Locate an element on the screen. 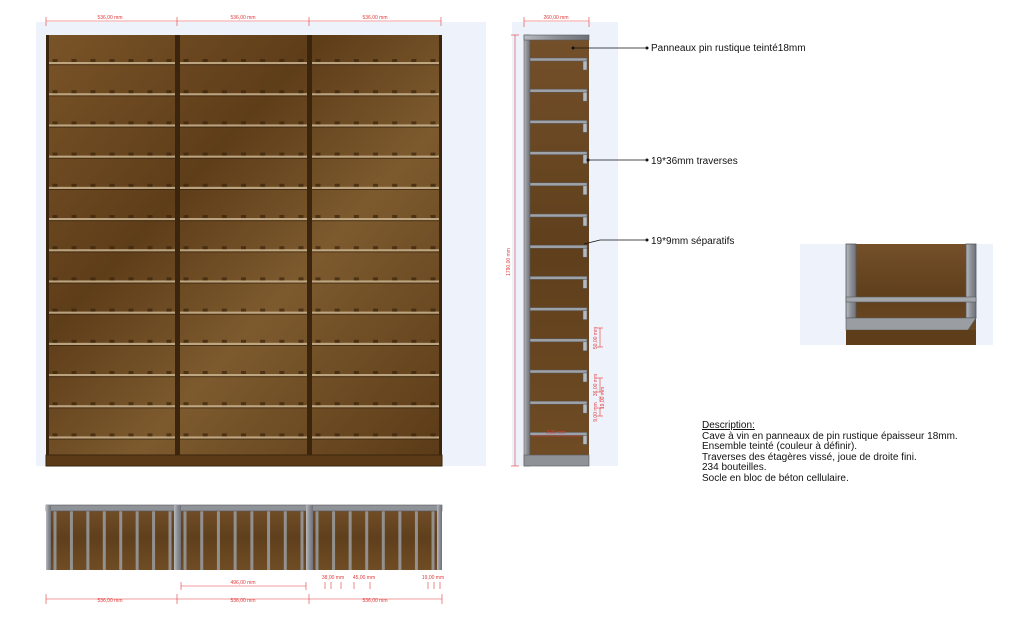 The height and width of the screenshot is (618, 1024). callout-end-separators is located at coordinates (647, 240).